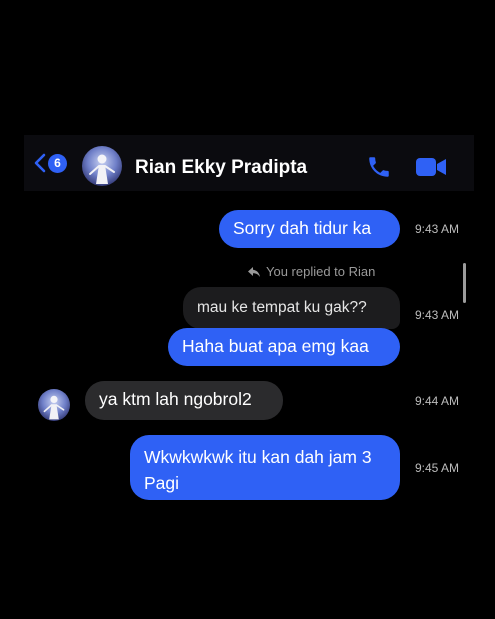 The height and width of the screenshot is (619, 495). Describe the element at coordinates (437, 401) in the screenshot. I see `message-time: 9:44 AM` at that location.